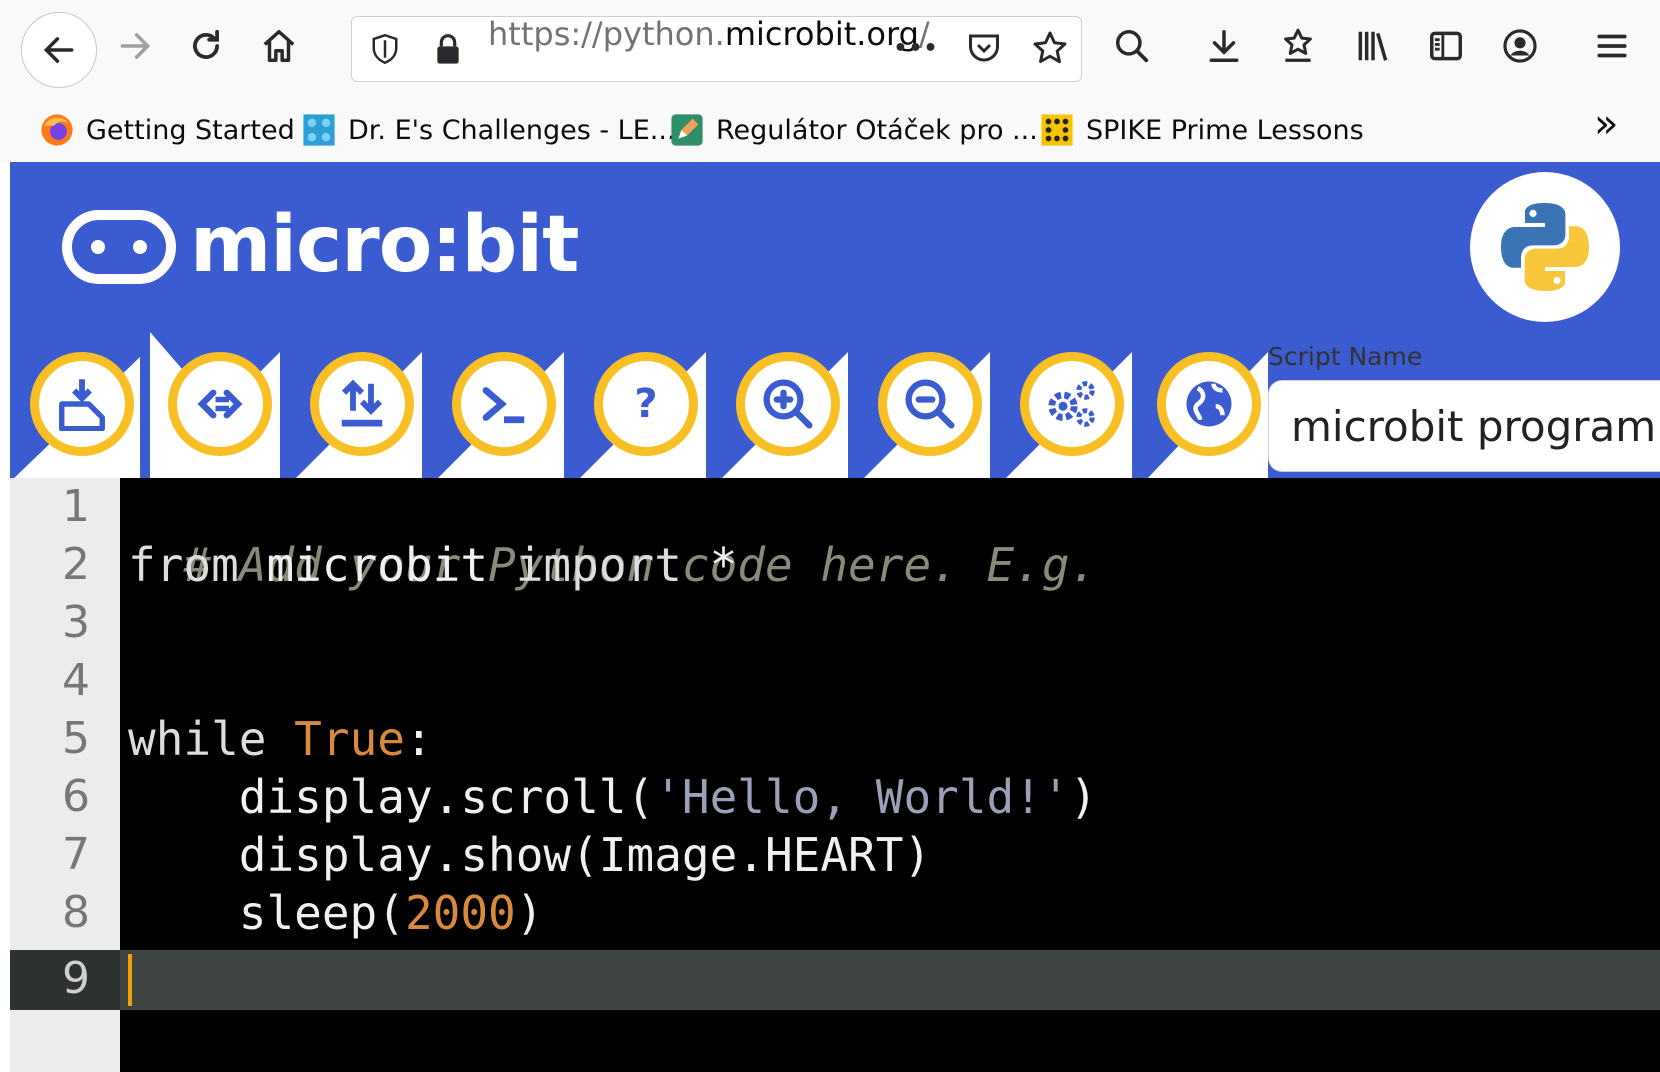 The width and height of the screenshot is (1660, 1072). Describe the element at coordinates (266, 913) in the screenshot. I see `code-text: sleep(` at that location.